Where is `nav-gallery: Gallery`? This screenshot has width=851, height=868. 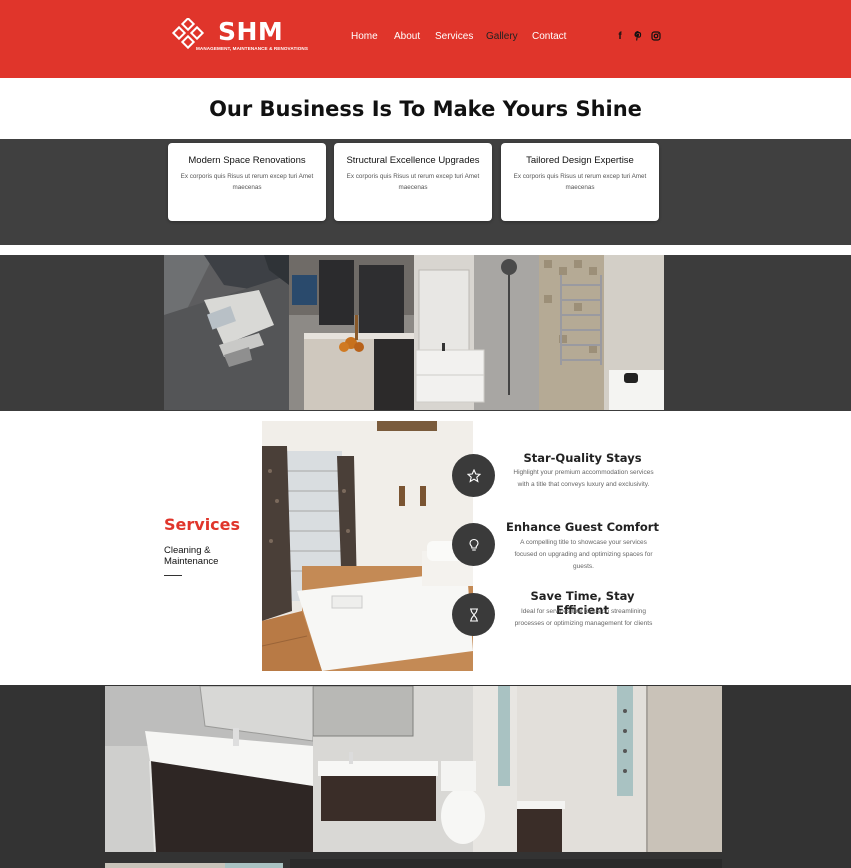 nav-gallery: Gallery is located at coordinates (502, 36).